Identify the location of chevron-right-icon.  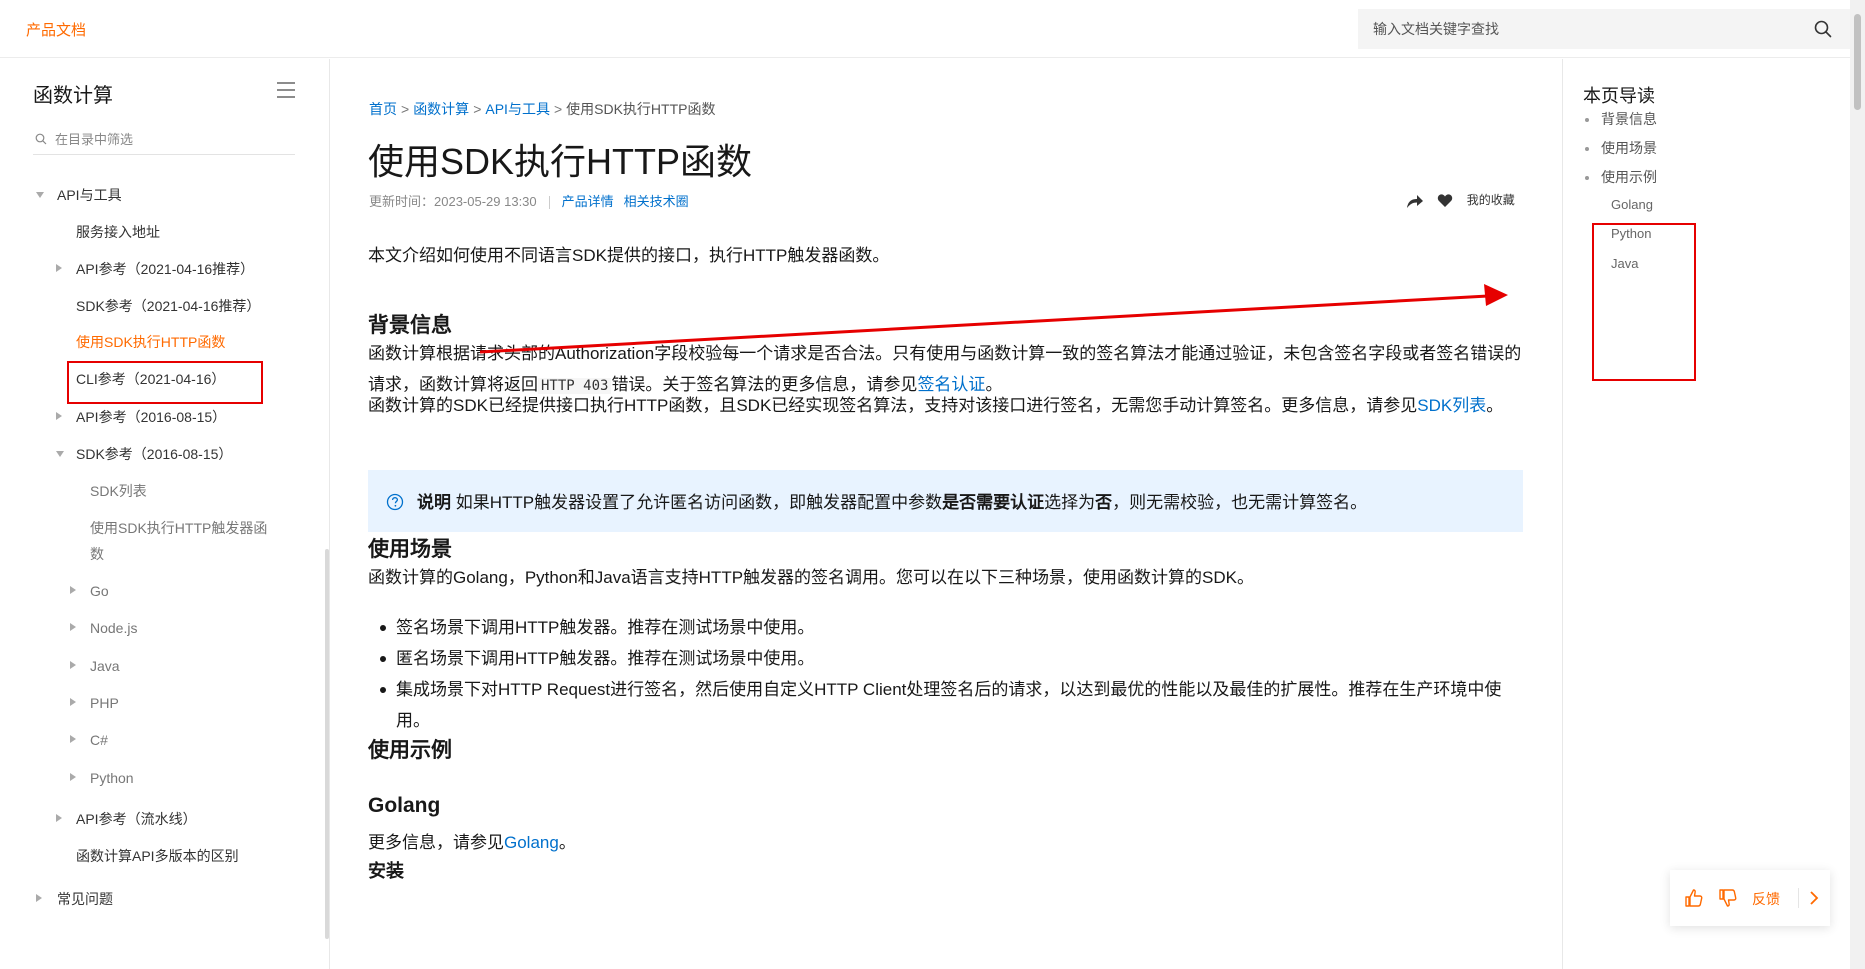
(1814, 898).